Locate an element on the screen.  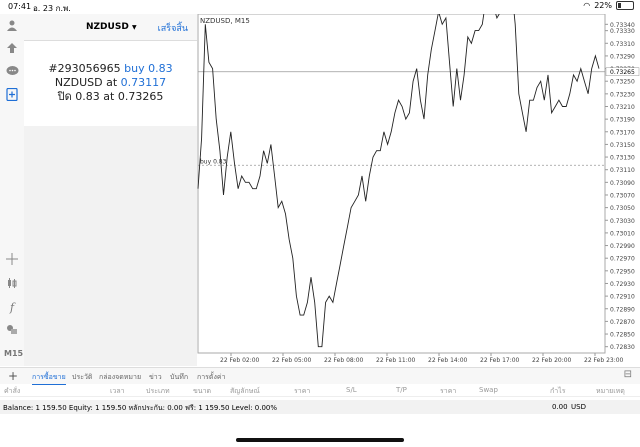
order-open-price: 0.73117 is located at coordinates (143, 82).